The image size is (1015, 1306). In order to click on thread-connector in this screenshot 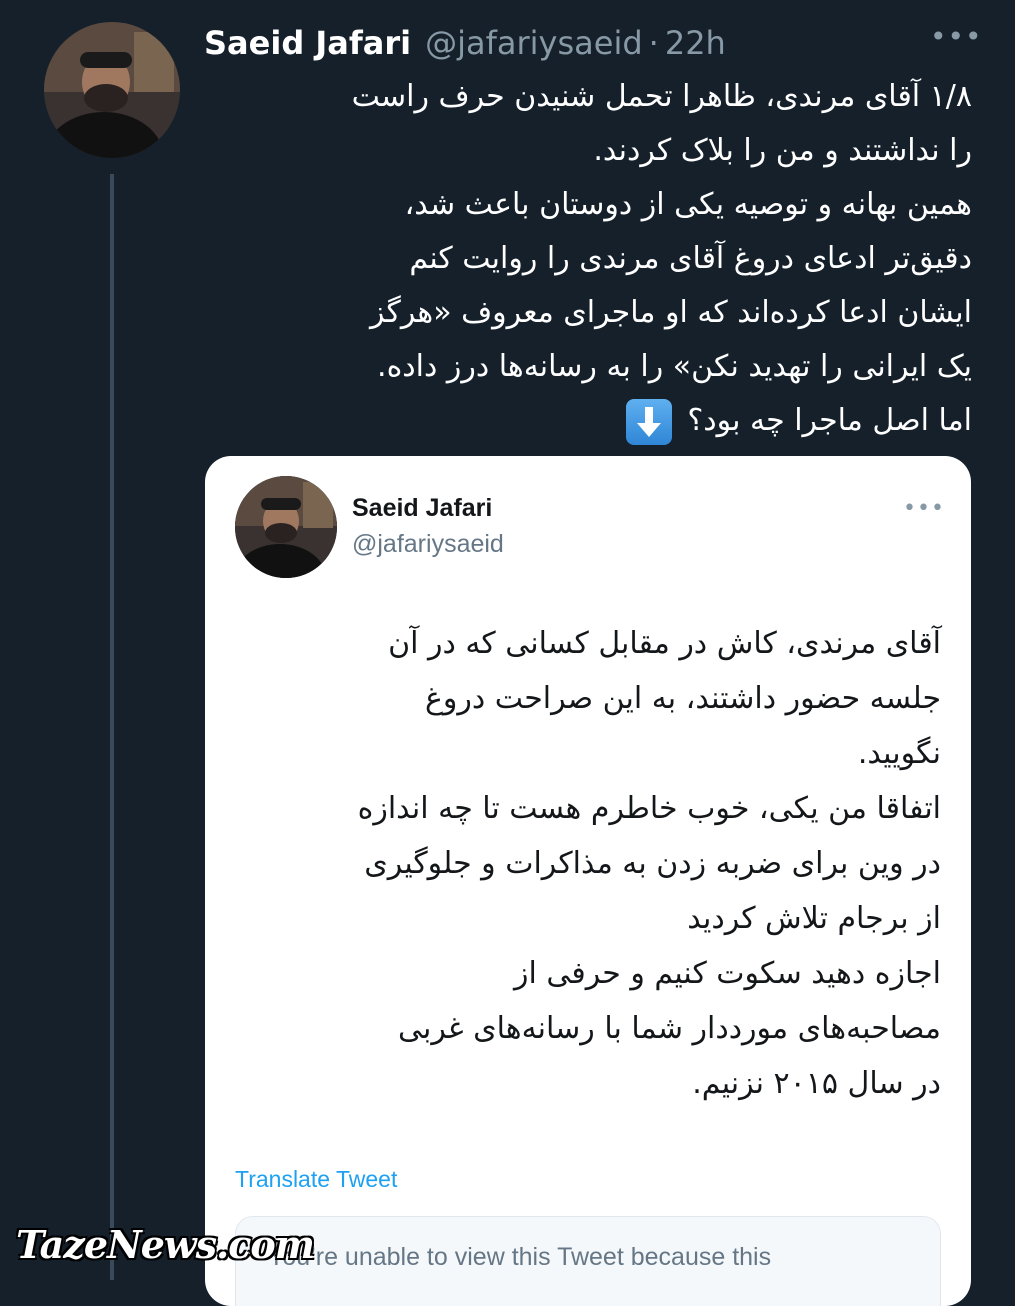, I will do `click(112, 727)`.